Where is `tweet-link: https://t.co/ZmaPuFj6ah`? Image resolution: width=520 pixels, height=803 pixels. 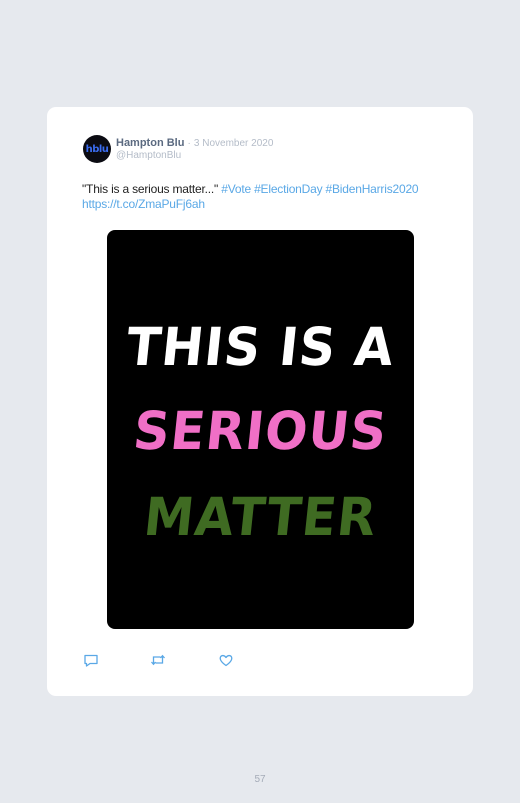 tweet-link: https://t.co/ZmaPuFj6ah is located at coordinates (143, 204).